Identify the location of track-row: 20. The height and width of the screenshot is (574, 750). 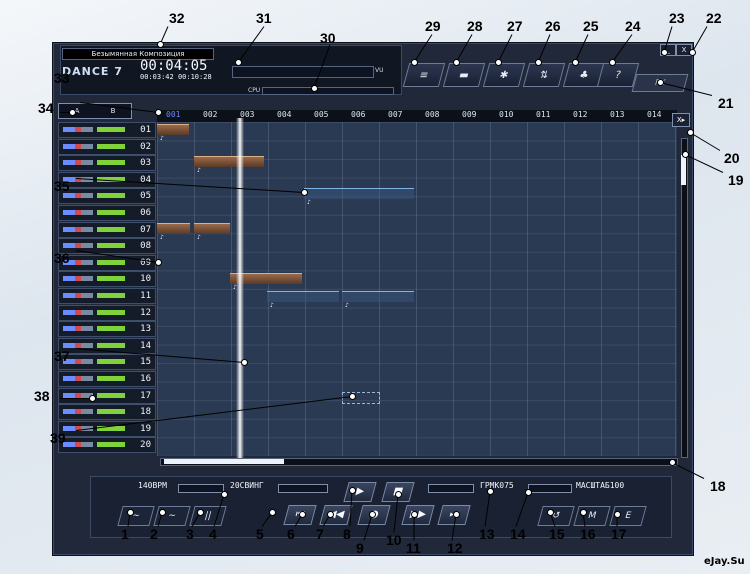
(107, 445).